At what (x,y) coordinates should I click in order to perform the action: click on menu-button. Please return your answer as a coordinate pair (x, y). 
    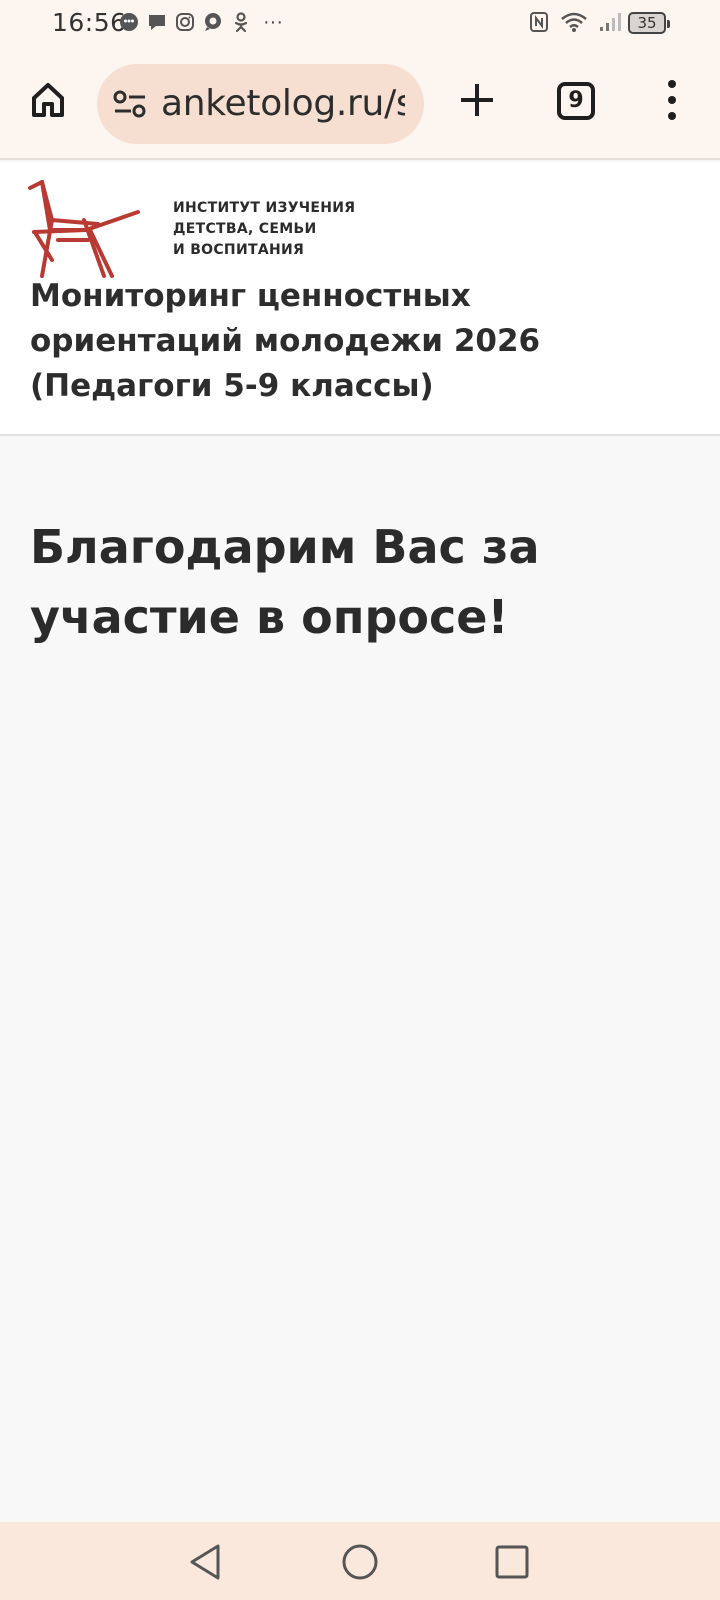
    Looking at the image, I should click on (672, 100).